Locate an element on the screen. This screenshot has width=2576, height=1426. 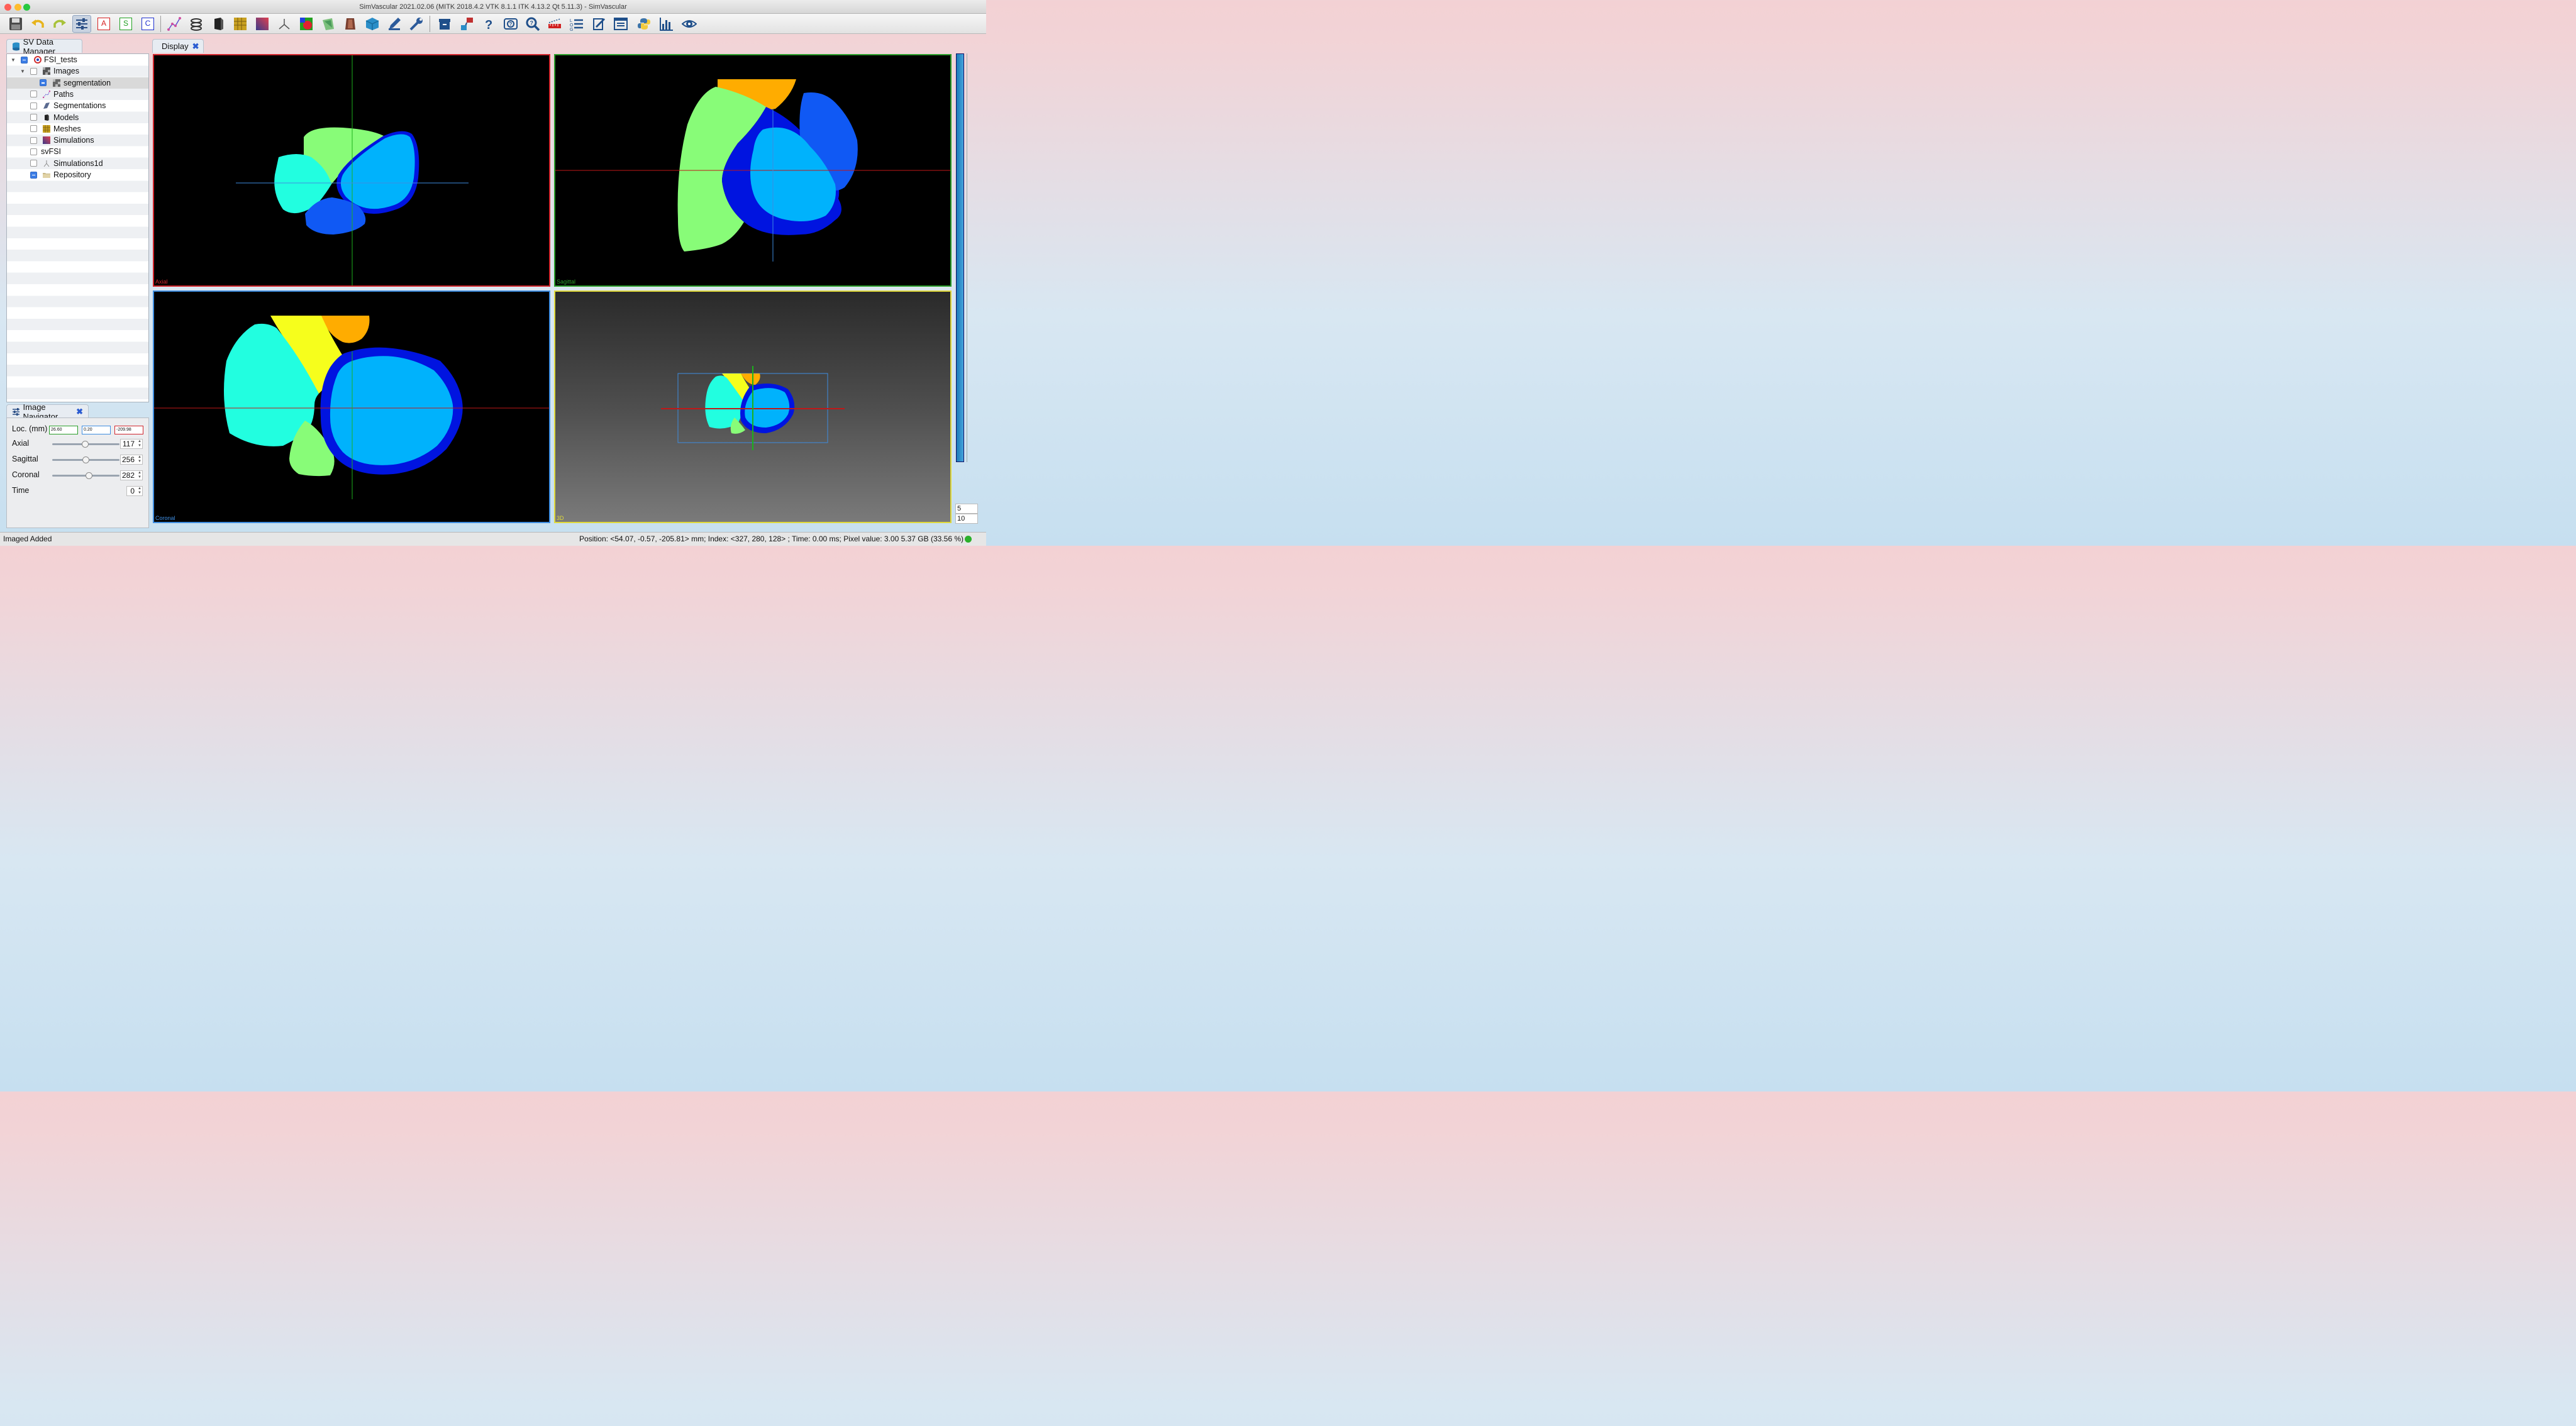
loc-x-field: 26.60 is located at coordinates (63, 430).